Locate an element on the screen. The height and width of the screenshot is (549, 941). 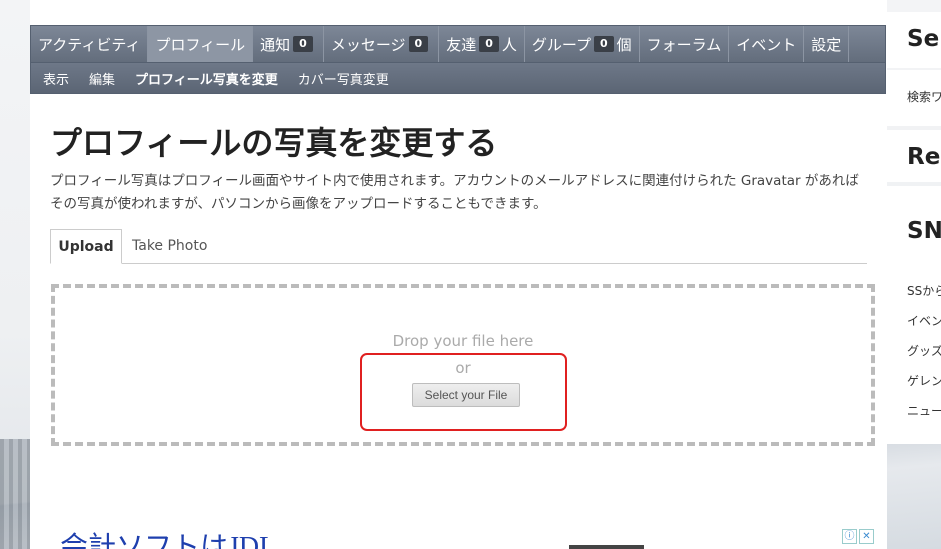
nav-item-groups: グループ 0 個 is located at coordinates (582, 44).